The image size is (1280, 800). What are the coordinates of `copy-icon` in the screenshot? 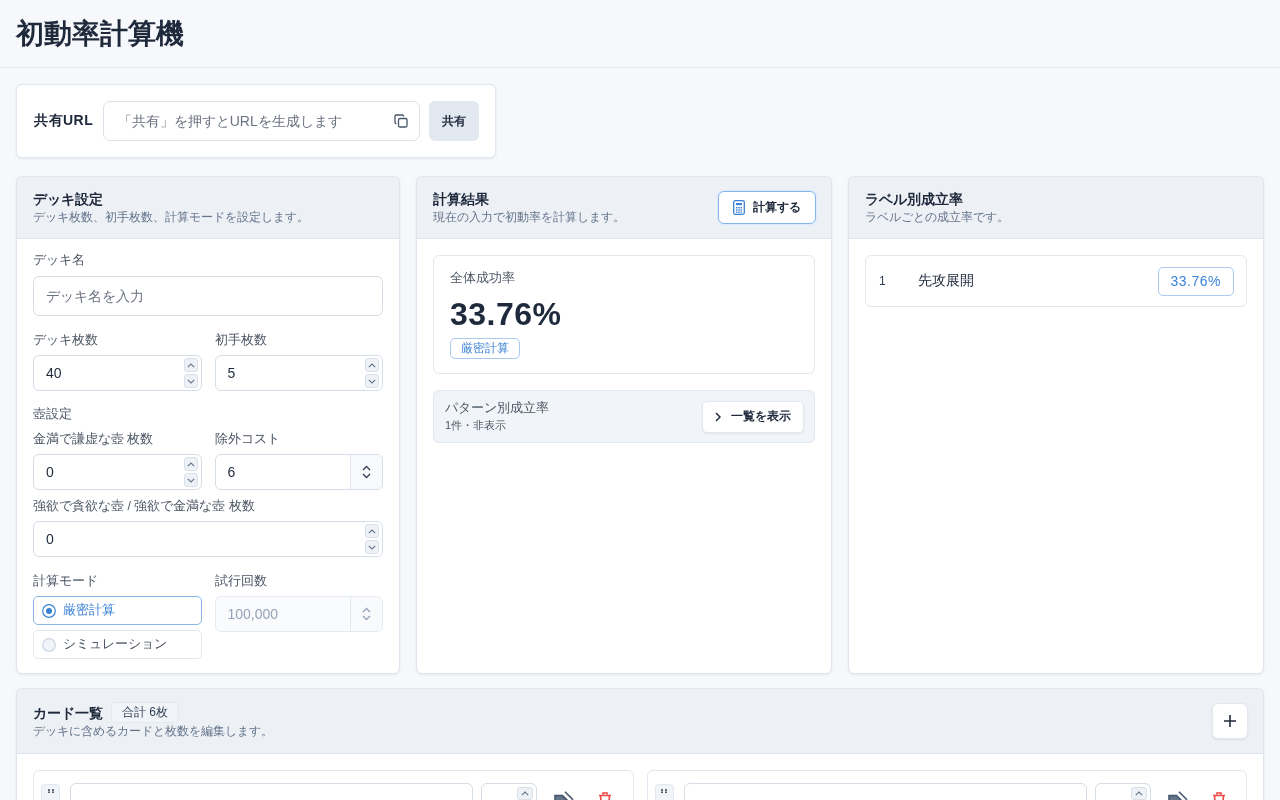 It's located at (401, 121).